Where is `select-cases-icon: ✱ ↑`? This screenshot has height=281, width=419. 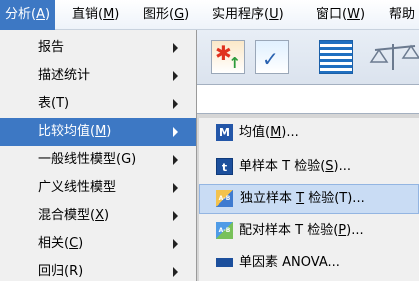
select-cases-icon: ✱ ↑ is located at coordinates (228, 57).